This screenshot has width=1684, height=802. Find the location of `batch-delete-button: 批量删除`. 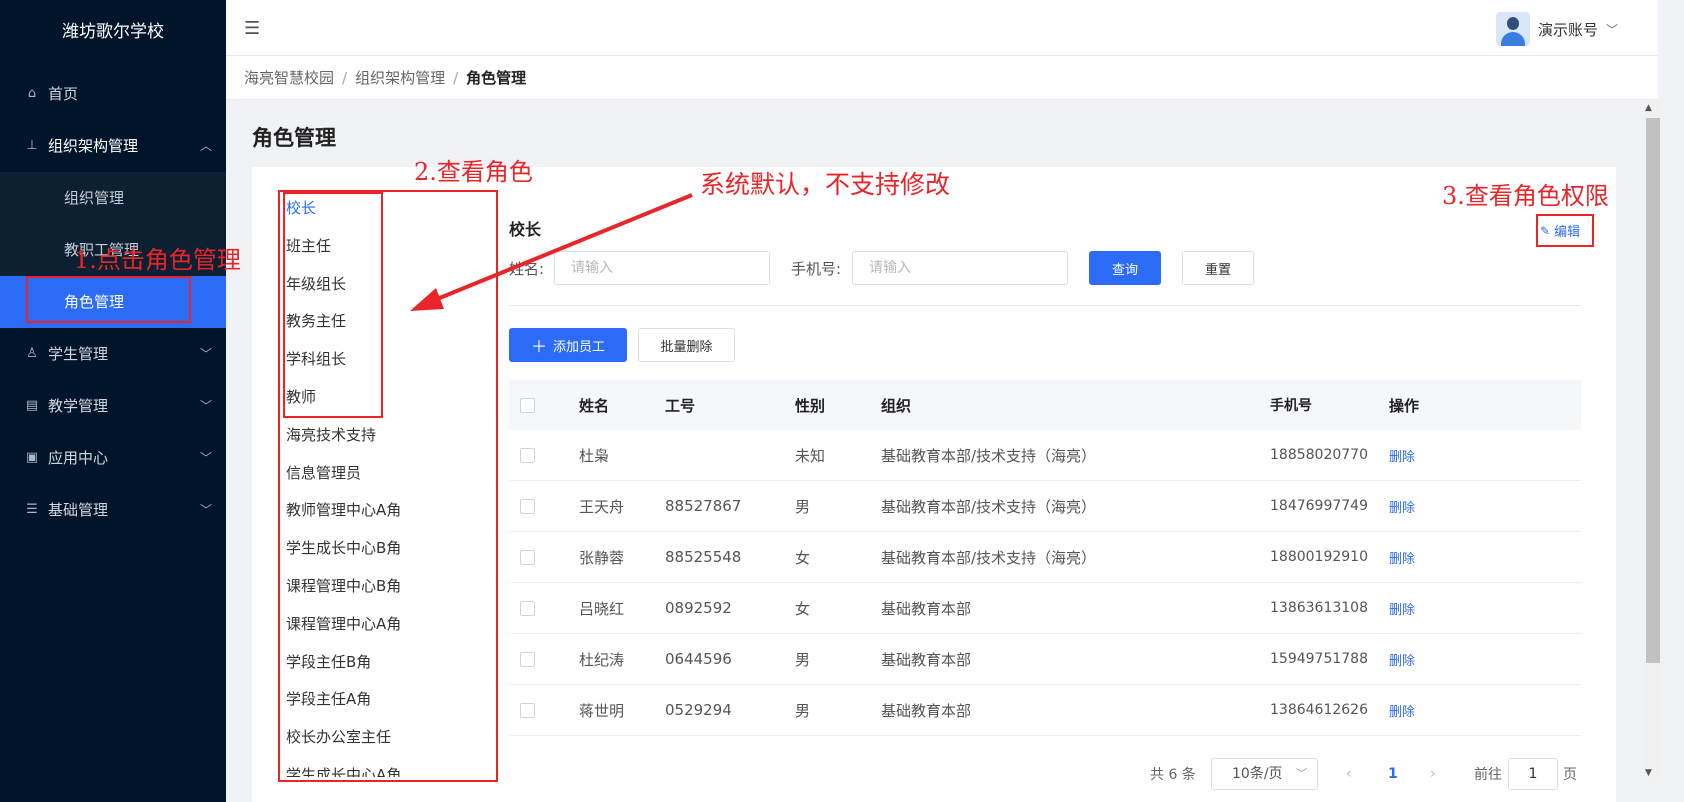

batch-delete-button: 批量删除 is located at coordinates (686, 345).